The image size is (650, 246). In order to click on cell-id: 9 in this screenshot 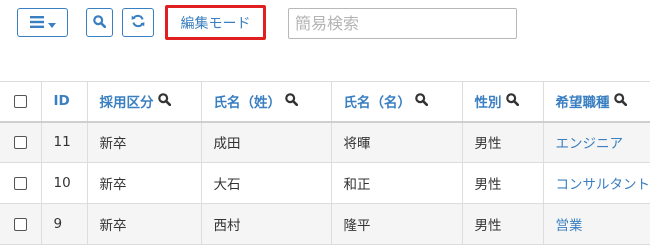, I will do `click(64, 224)`.